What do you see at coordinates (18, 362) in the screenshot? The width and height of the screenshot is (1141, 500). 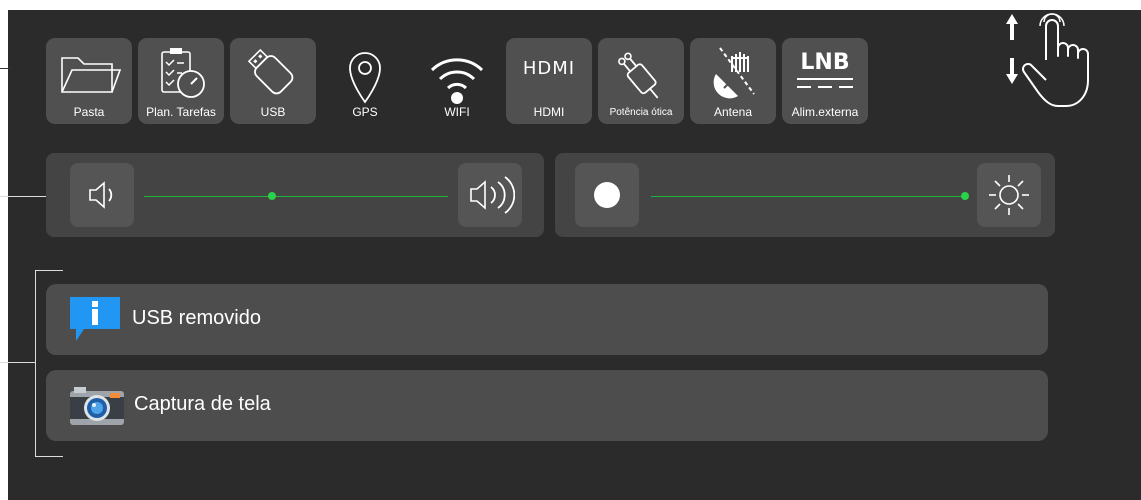 I see `callout-line-notifications` at bounding box center [18, 362].